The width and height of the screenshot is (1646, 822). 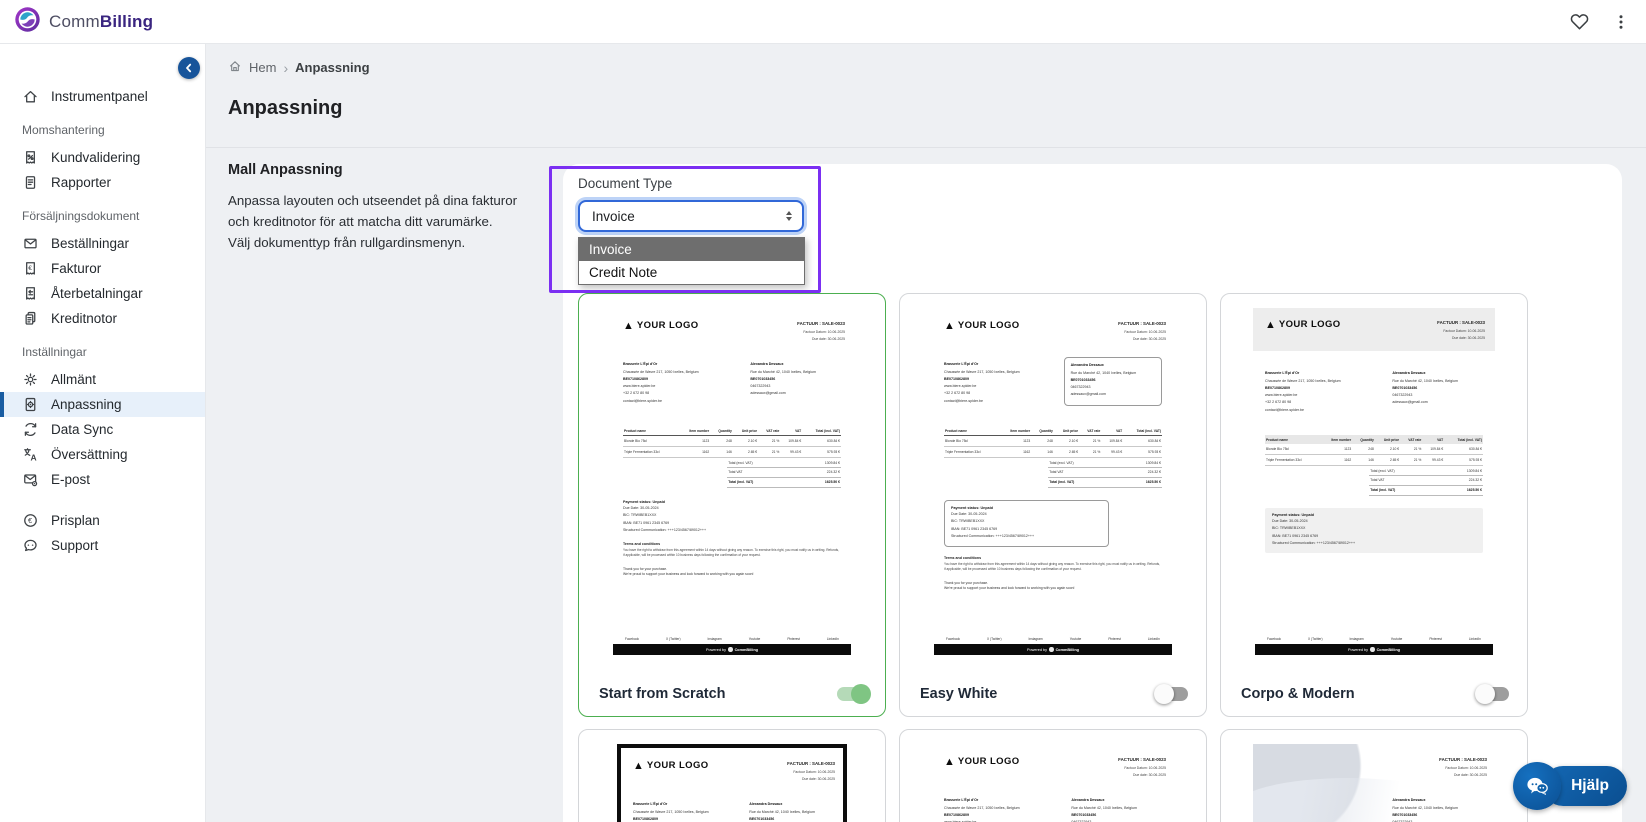 I want to click on sidebar-item-allm-nt: Allmänt, so click(x=102, y=379).